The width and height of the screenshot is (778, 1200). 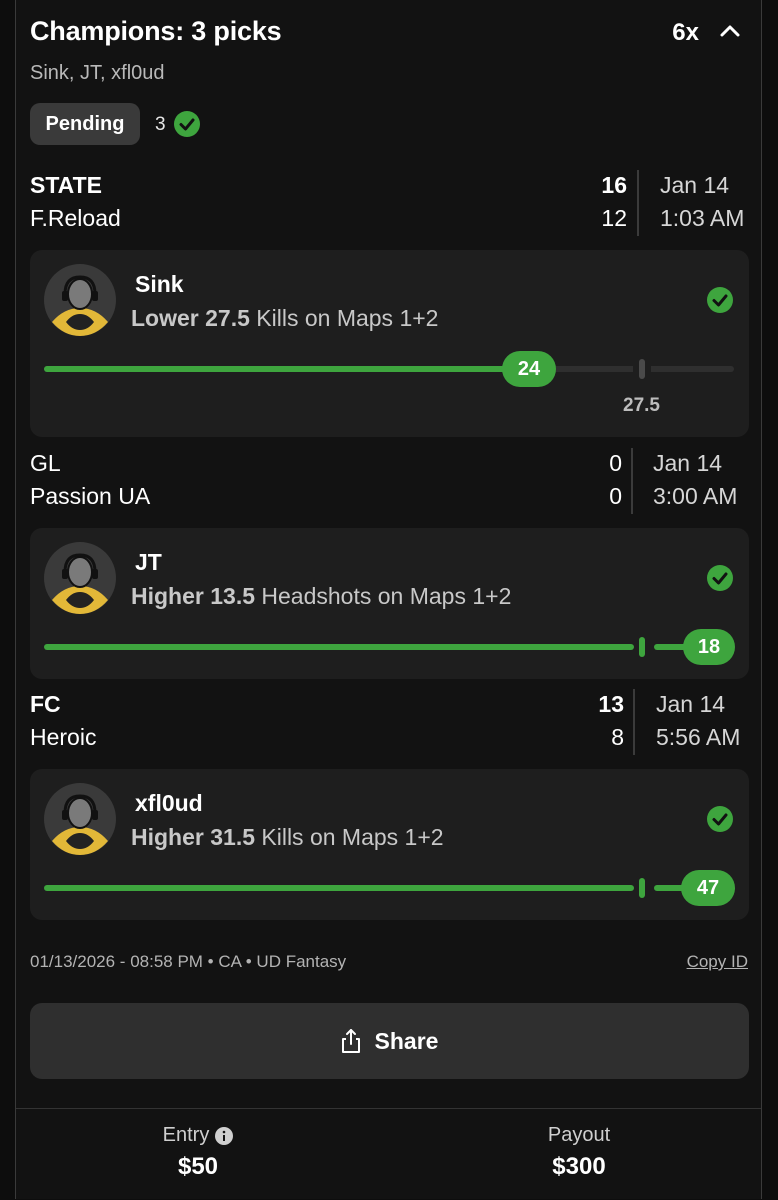 I want to click on team-score: 13, so click(x=611, y=704).